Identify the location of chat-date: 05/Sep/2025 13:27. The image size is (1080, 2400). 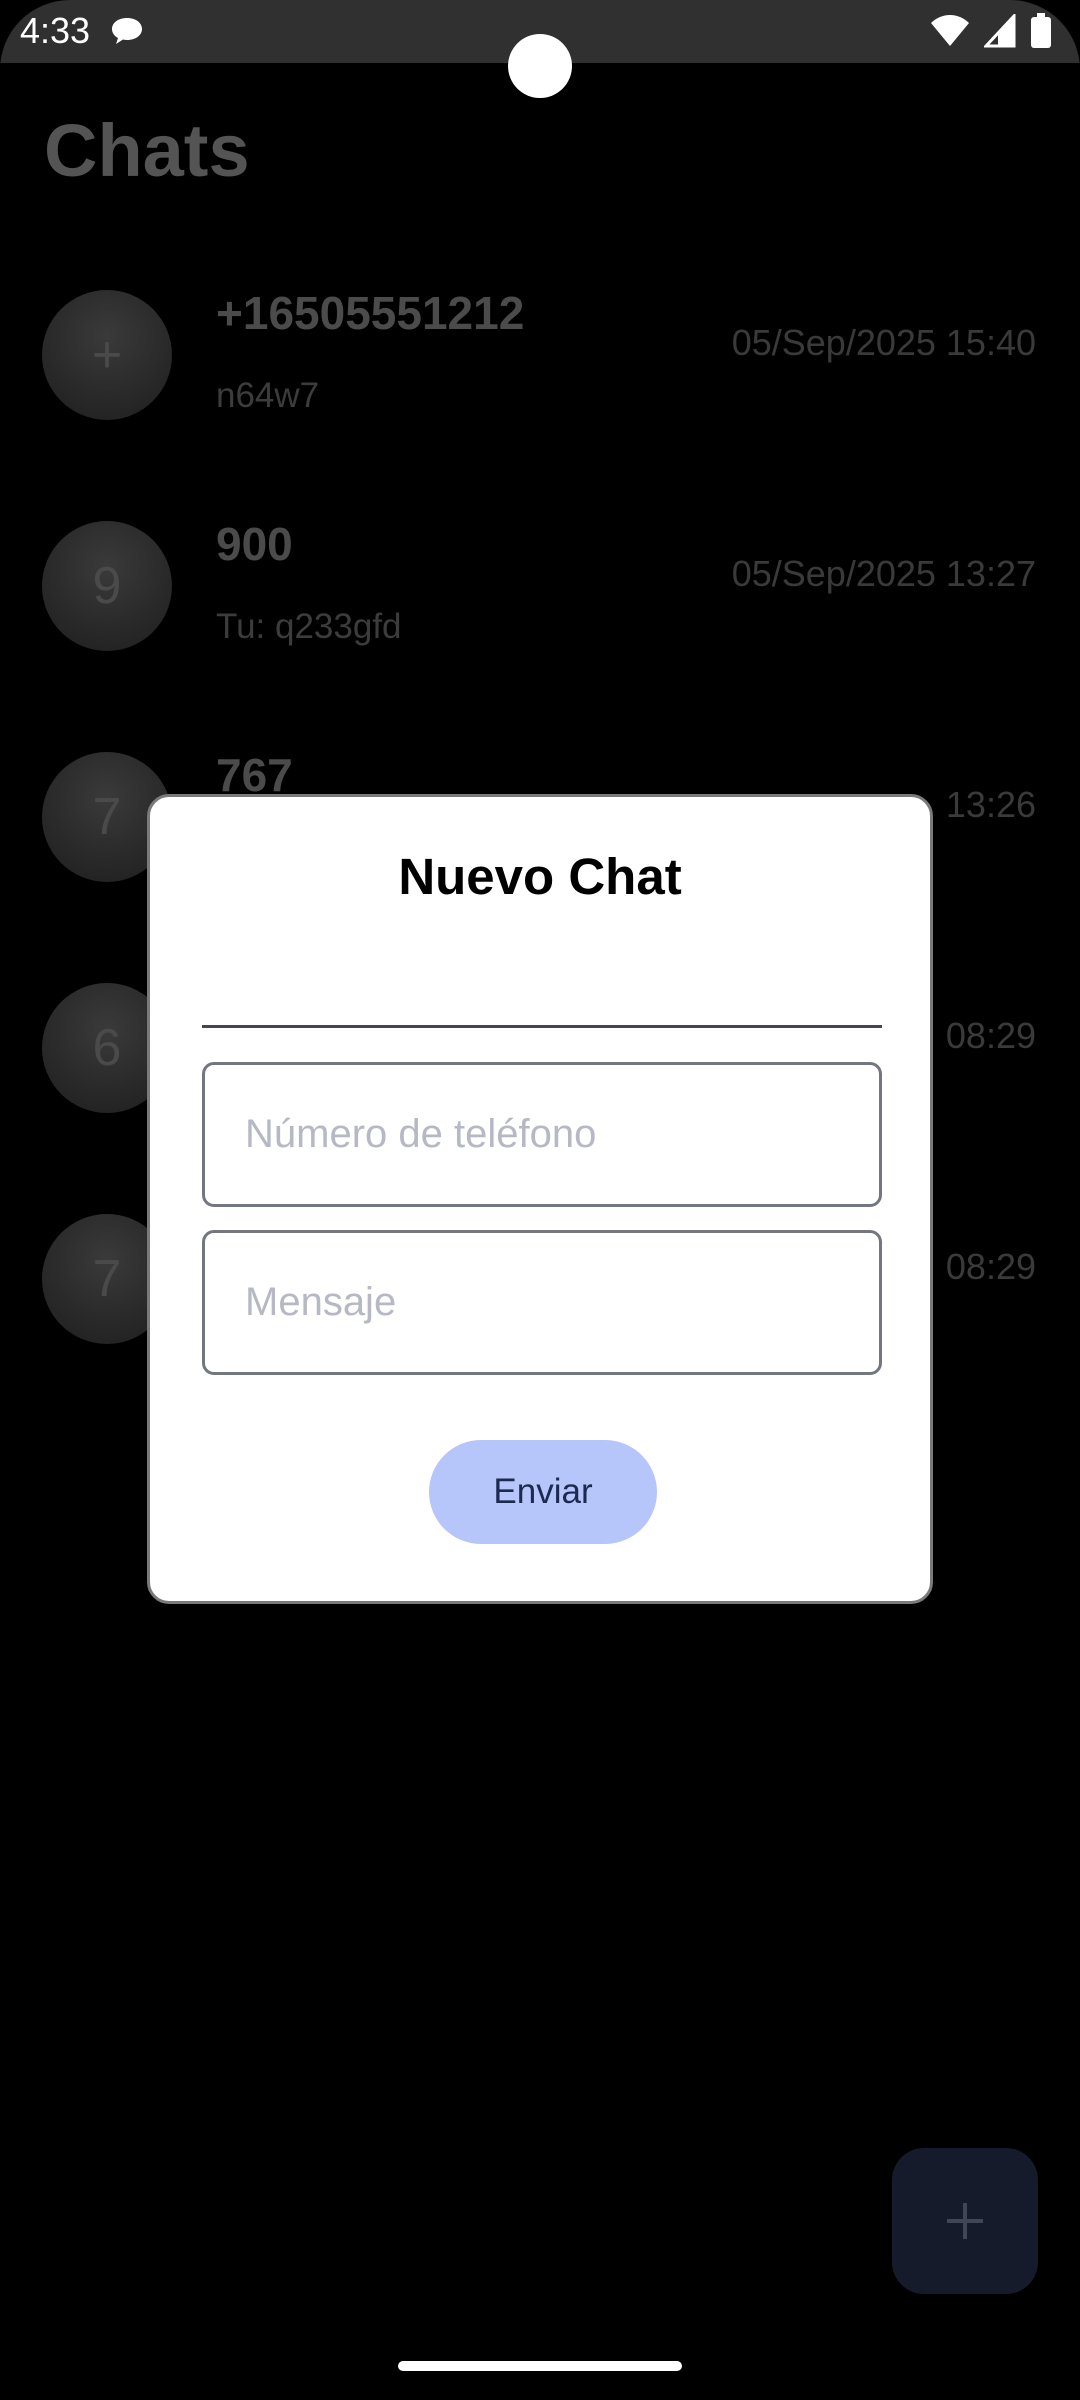
(883, 573).